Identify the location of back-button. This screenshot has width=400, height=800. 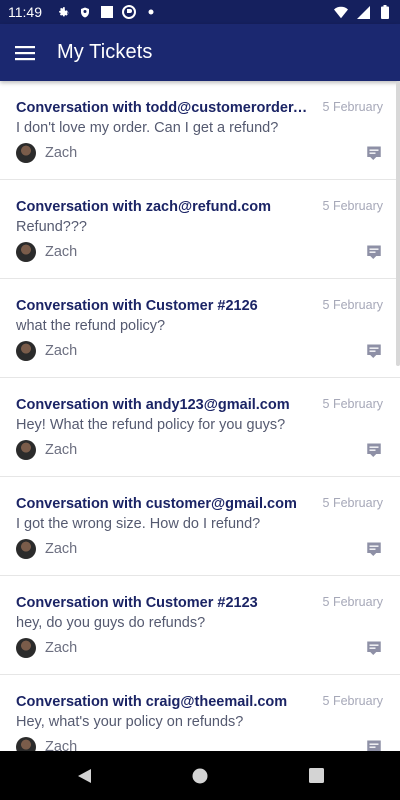
(84, 775).